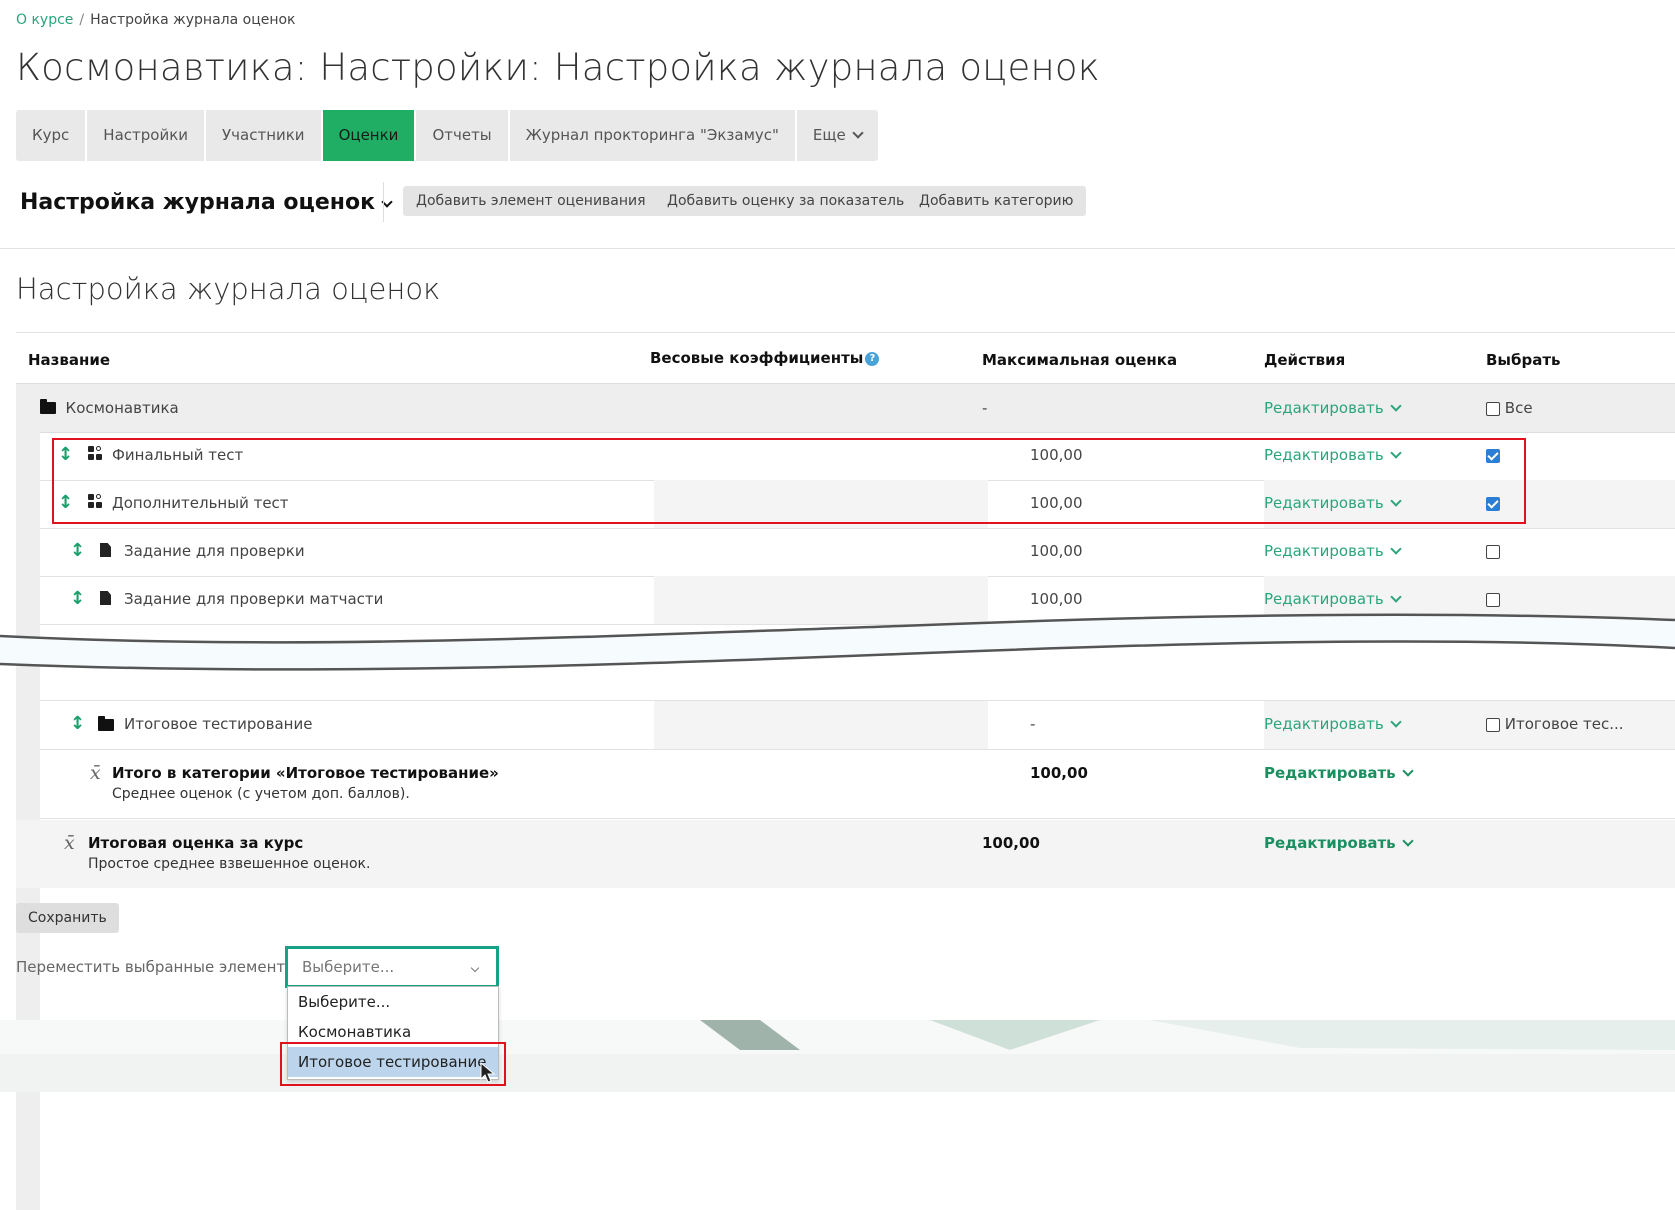  I want to click on header-name: Название, so click(69, 360).